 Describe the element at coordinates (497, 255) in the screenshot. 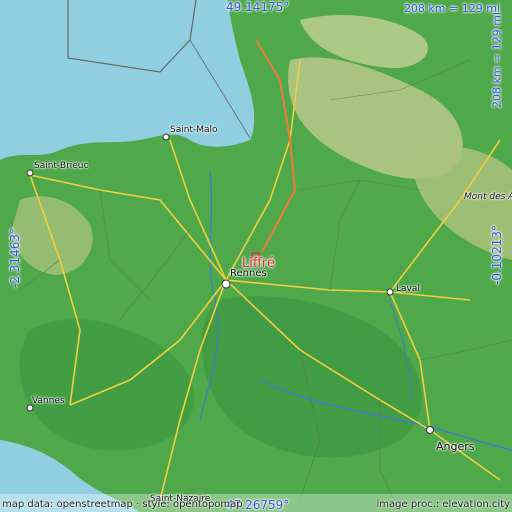

I see `coord-east-label: -0.10213°` at that location.